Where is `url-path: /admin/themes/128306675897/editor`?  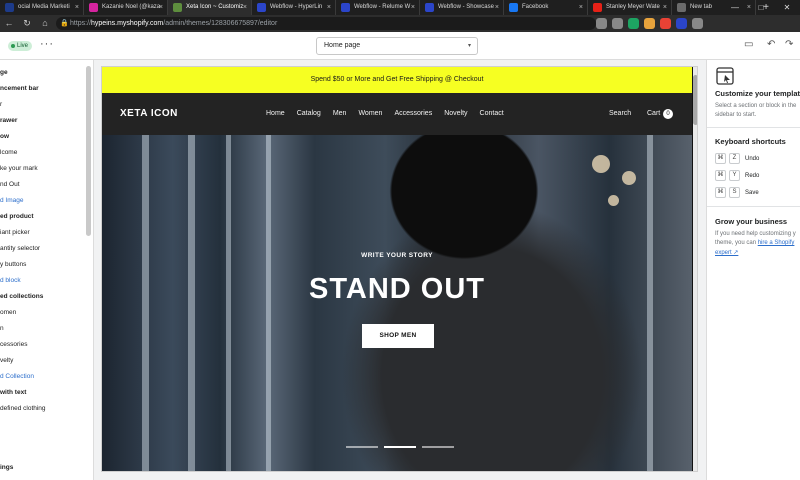
url-path: /admin/themes/128306675897/editor is located at coordinates (220, 23).